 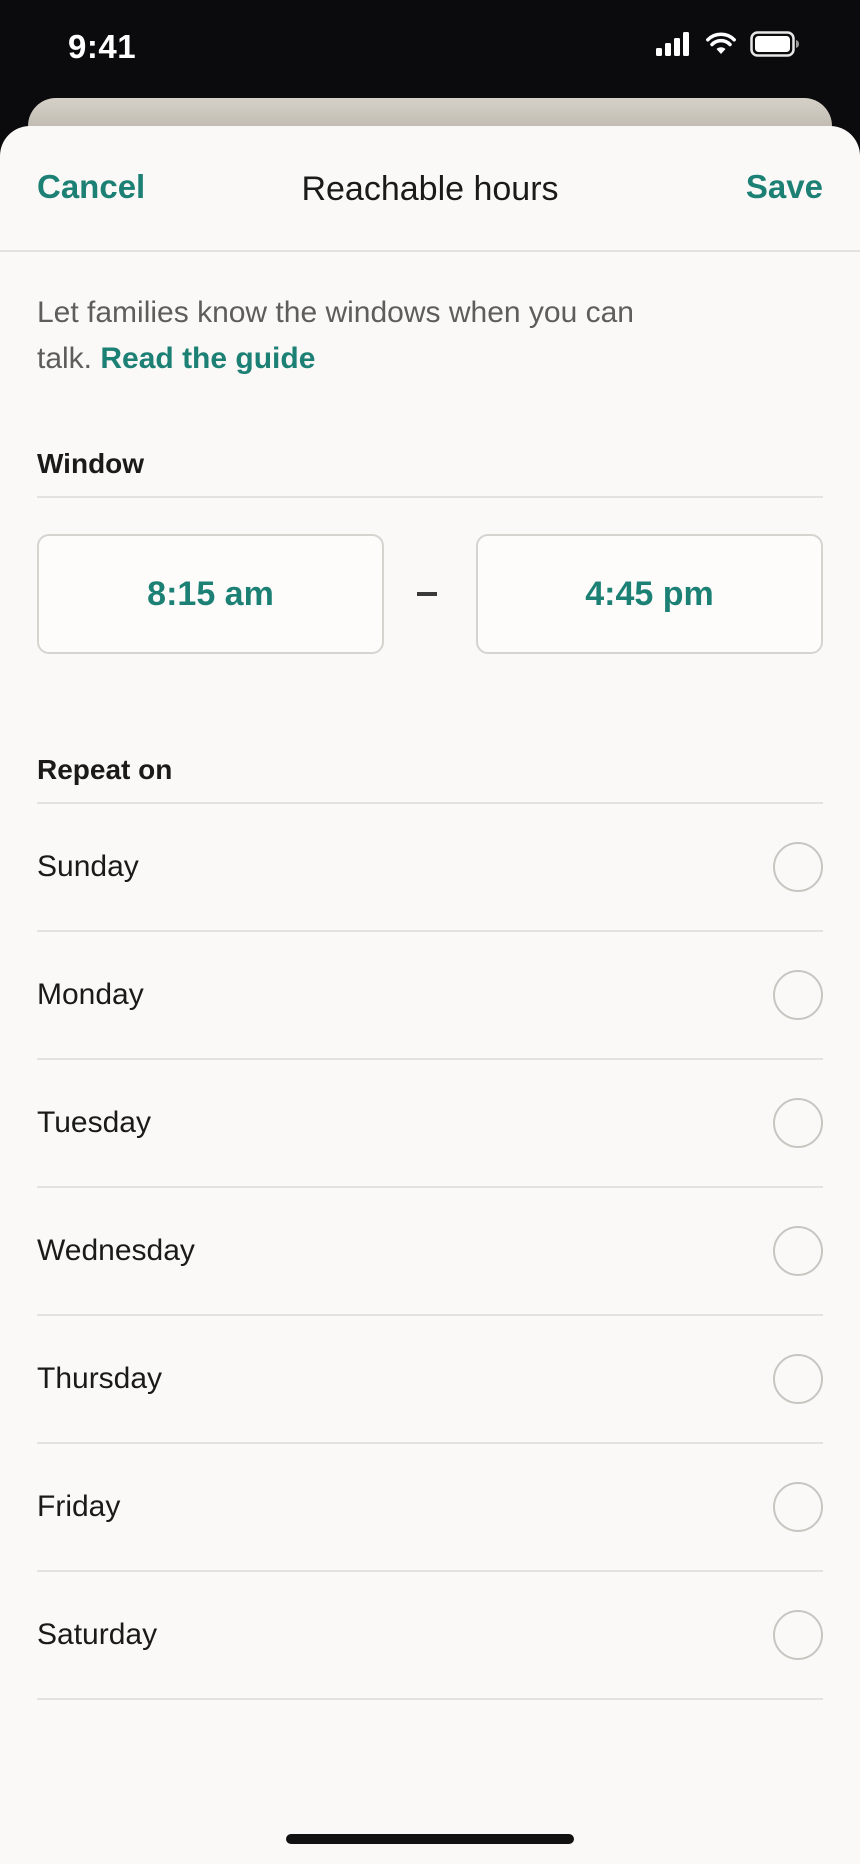 I want to click on day-label: Thursday, so click(x=100, y=1378).